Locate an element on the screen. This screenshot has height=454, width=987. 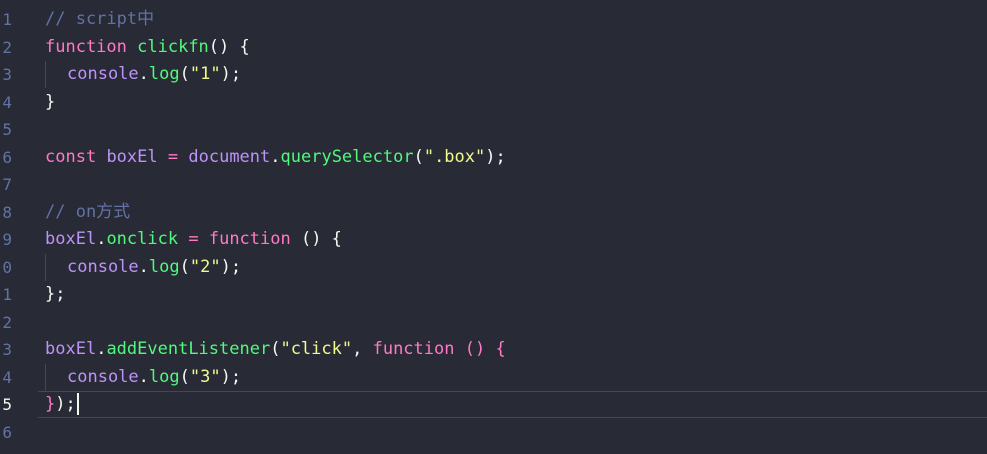
code-token: () is located at coordinates (475, 349).